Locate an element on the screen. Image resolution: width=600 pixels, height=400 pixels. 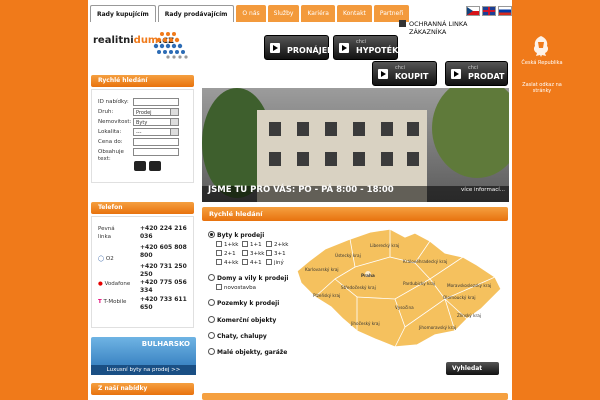
text-input is located at coordinates (156, 152).